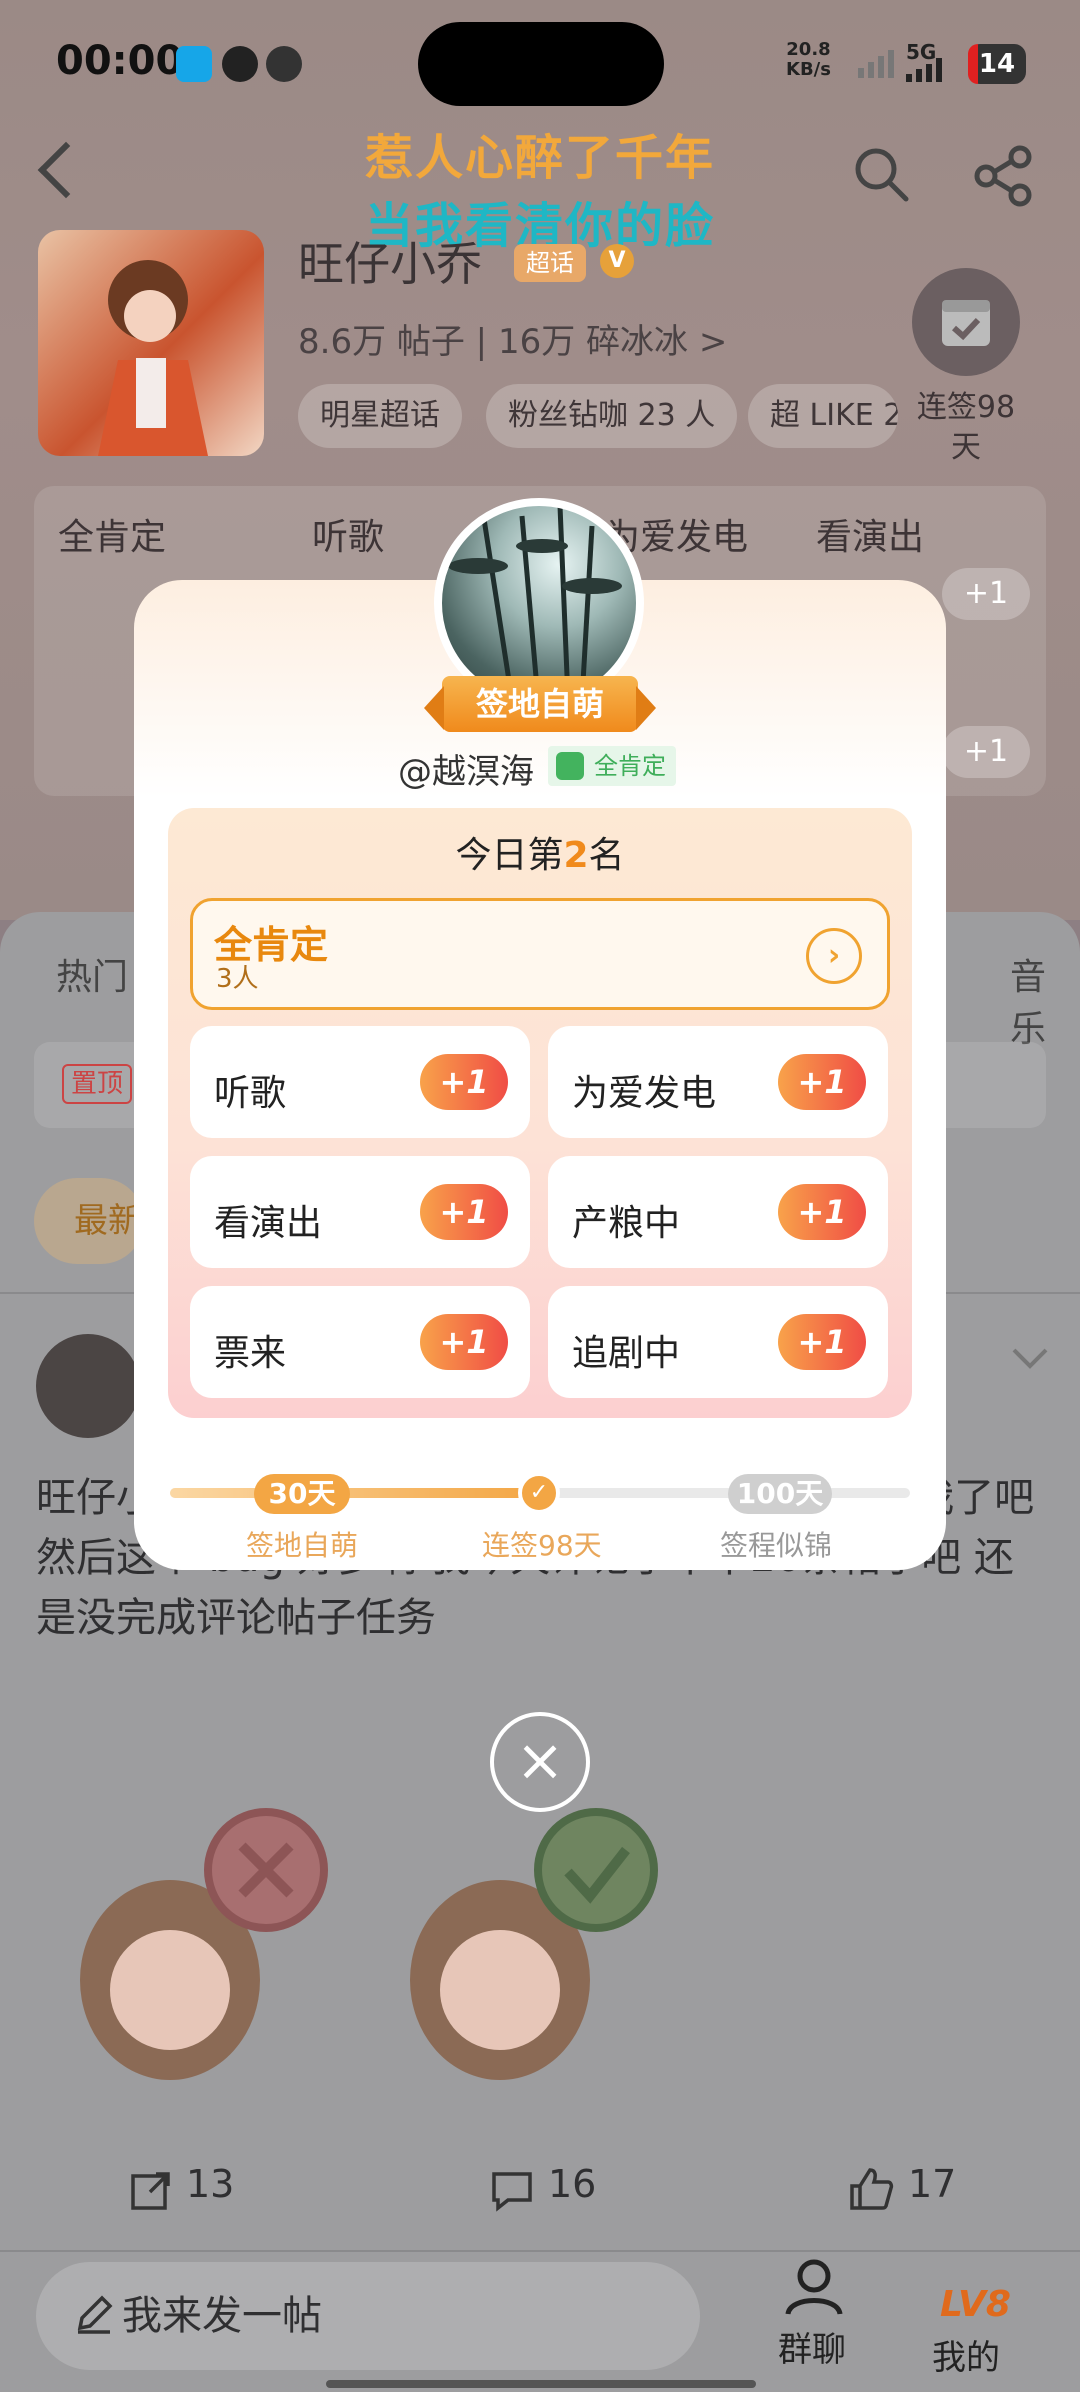 This screenshot has height=2392, width=1080. Describe the element at coordinates (823, 416) in the screenshot. I see `chip-super-like: 超 LIKE 2` at that location.